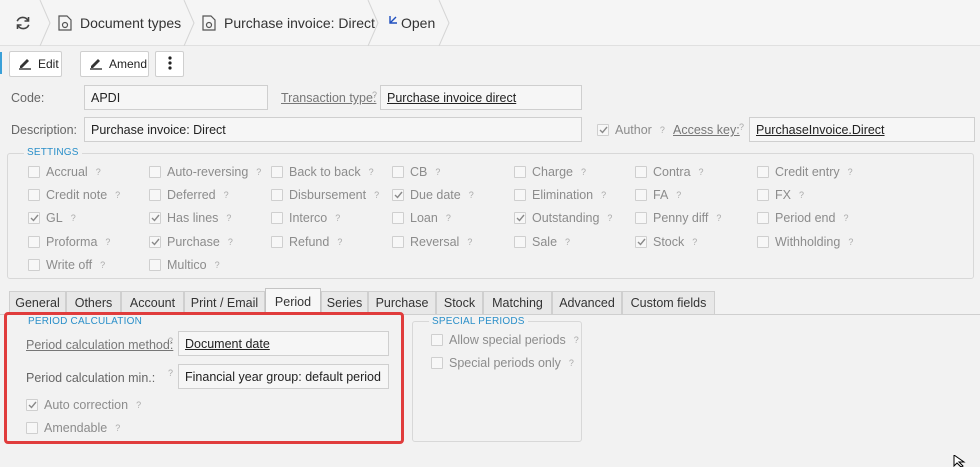  Describe the element at coordinates (820, 129) in the screenshot. I see `access-key-value: PurchaseInvoice.Direct` at that location.